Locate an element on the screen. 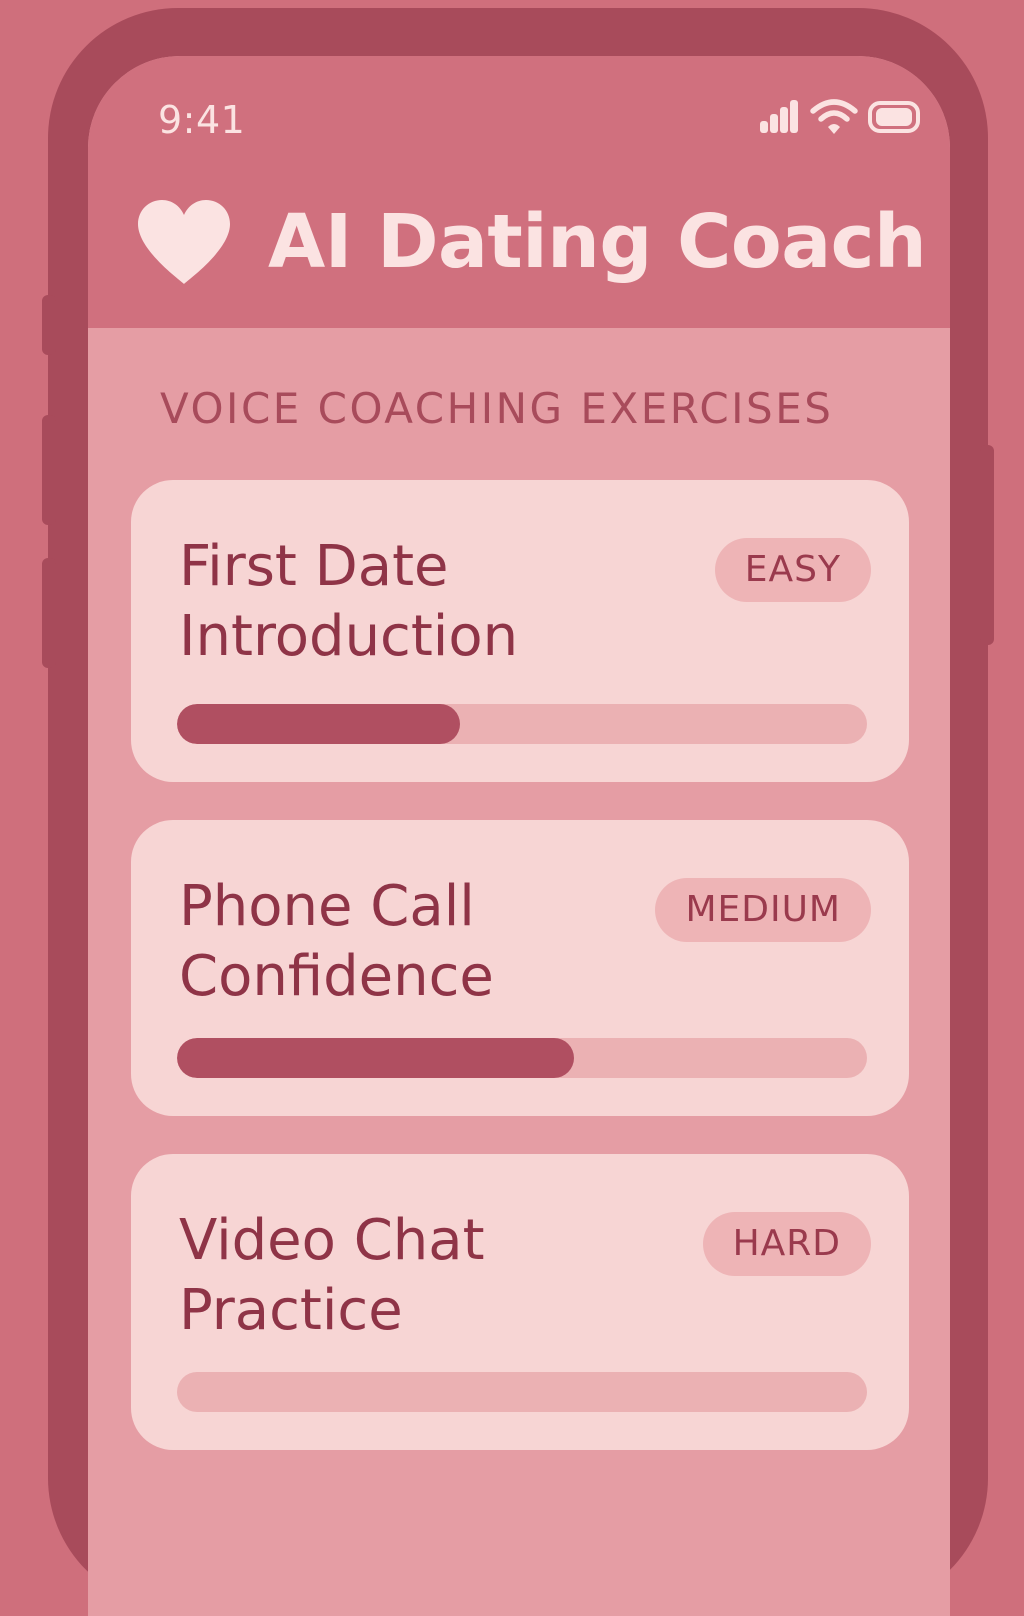 The height and width of the screenshot is (1616, 1024). battery-icon is located at coordinates (894, 117).